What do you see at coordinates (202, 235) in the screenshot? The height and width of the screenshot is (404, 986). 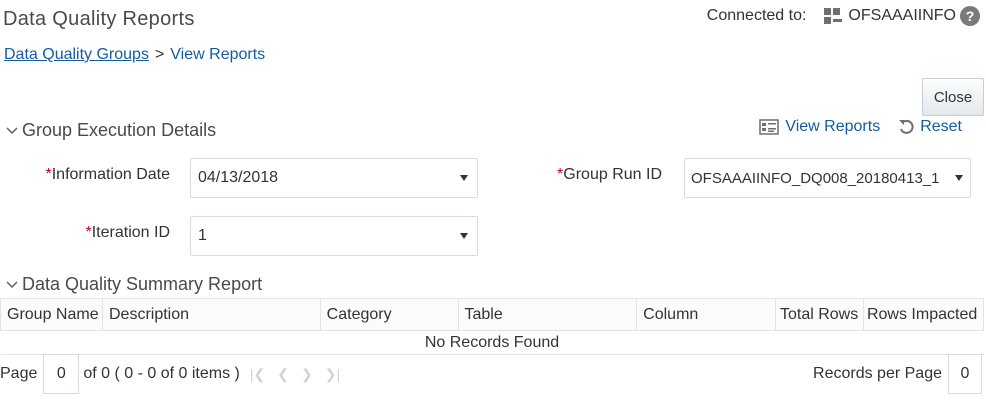 I see `iteration-id-value: 1` at bounding box center [202, 235].